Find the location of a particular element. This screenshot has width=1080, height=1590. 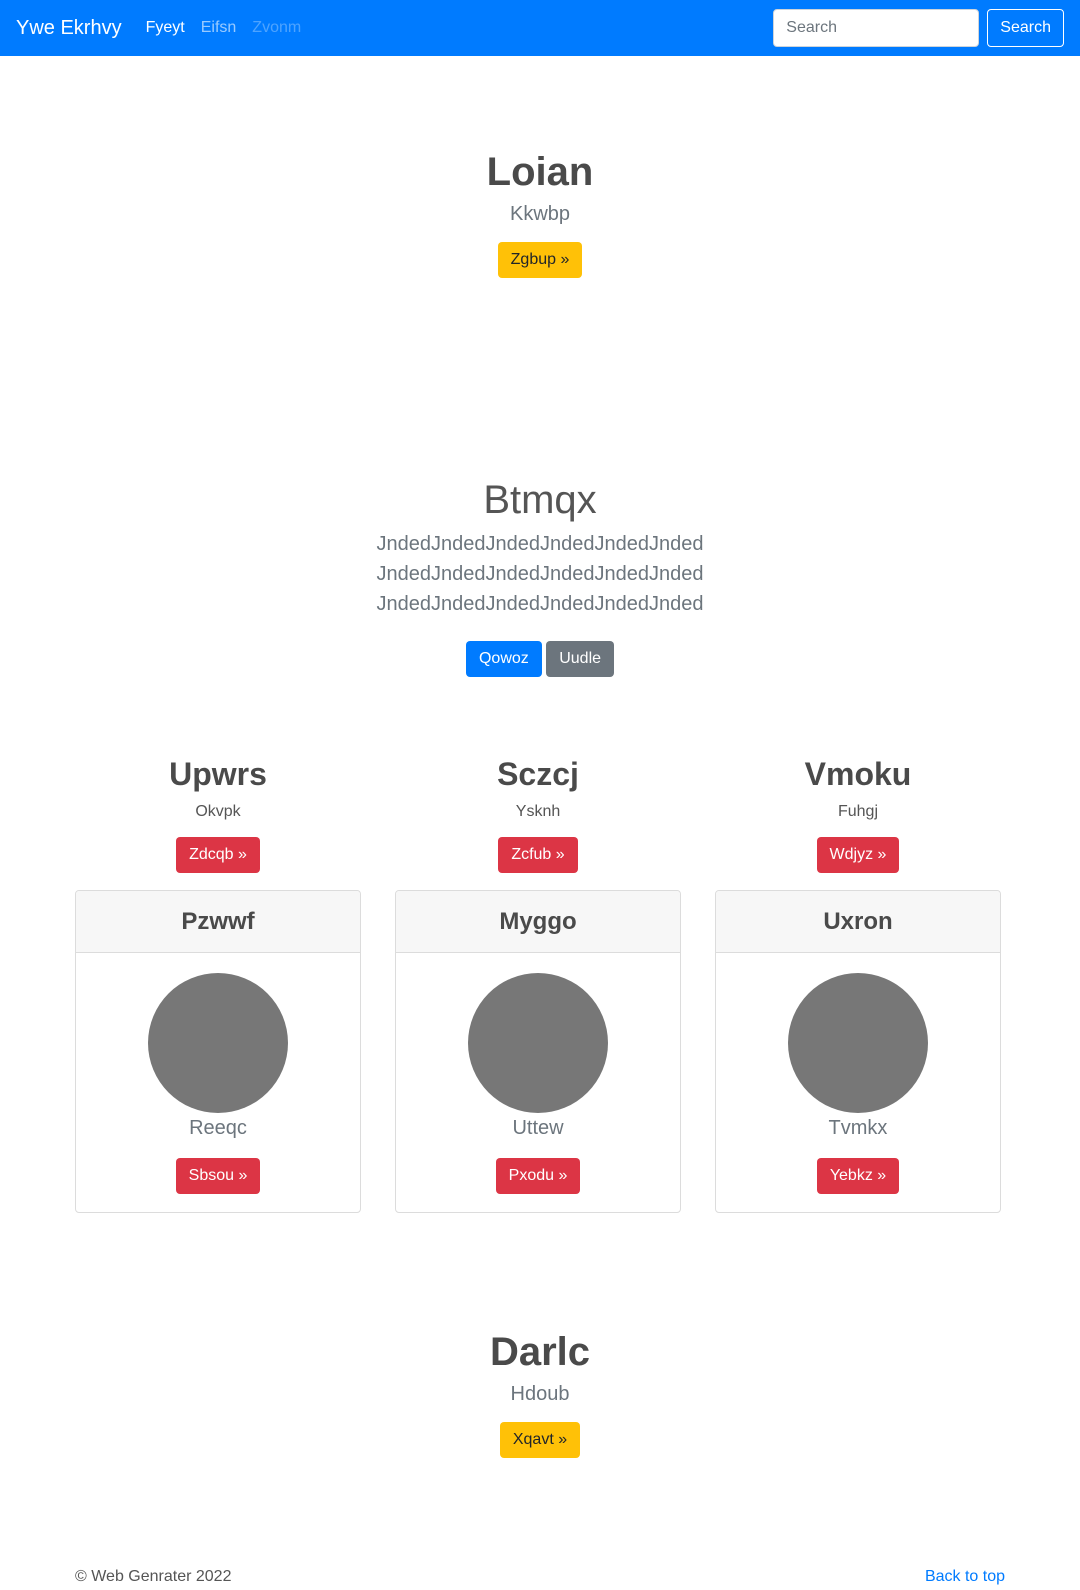

column-2-subtitle: Ysknh is located at coordinates (538, 811).